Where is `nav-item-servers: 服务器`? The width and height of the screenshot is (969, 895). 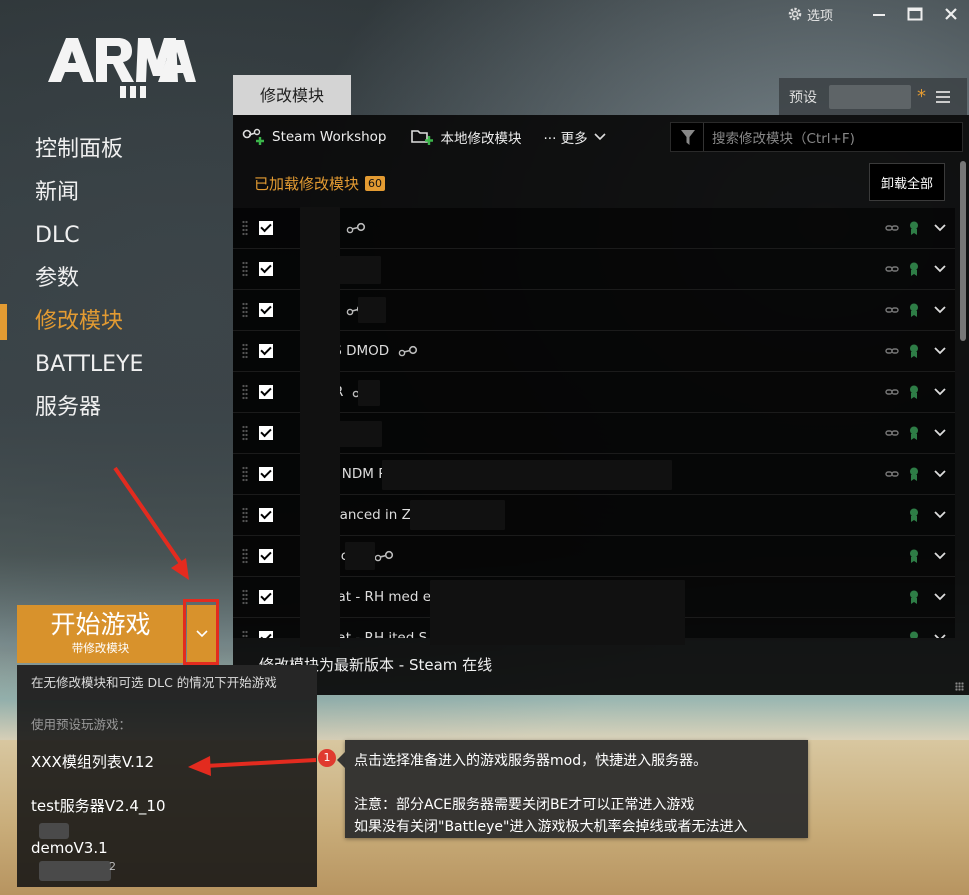
nav-item-servers: 服务器 is located at coordinates (116, 407).